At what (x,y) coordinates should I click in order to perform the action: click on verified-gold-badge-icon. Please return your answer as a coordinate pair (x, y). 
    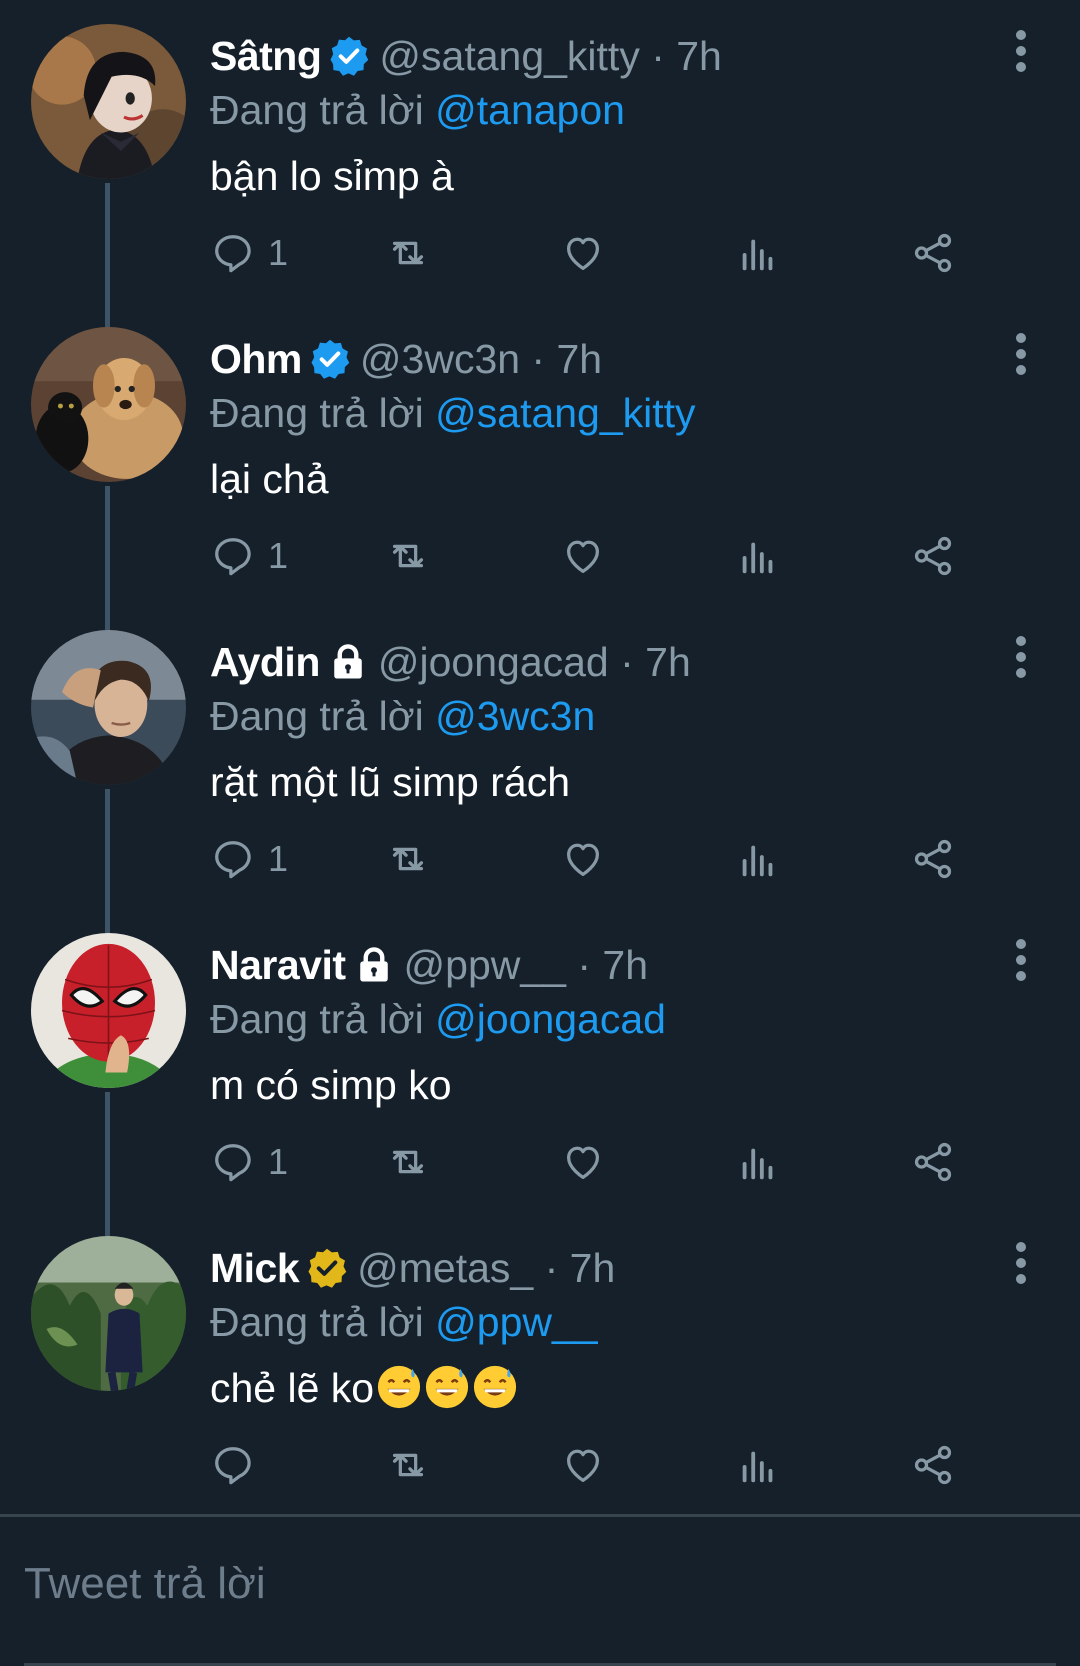
    Looking at the image, I should click on (327, 1268).